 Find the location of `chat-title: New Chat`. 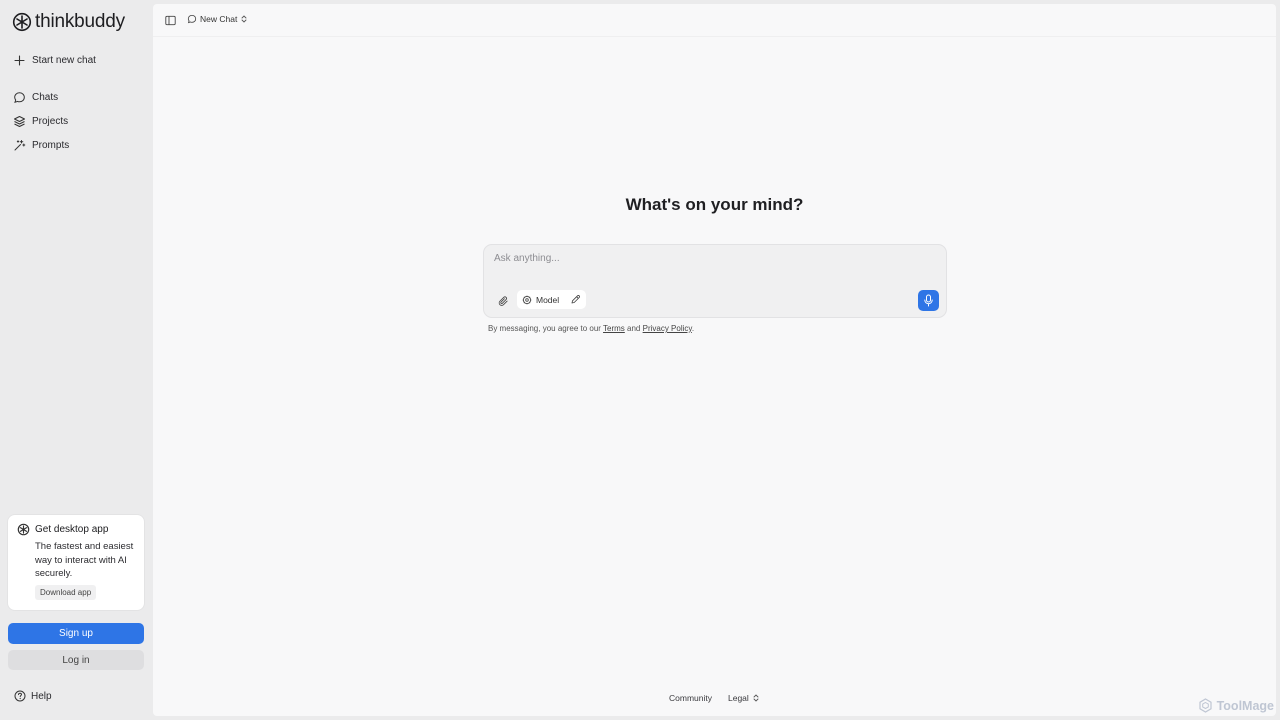

chat-title: New Chat is located at coordinates (219, 19).